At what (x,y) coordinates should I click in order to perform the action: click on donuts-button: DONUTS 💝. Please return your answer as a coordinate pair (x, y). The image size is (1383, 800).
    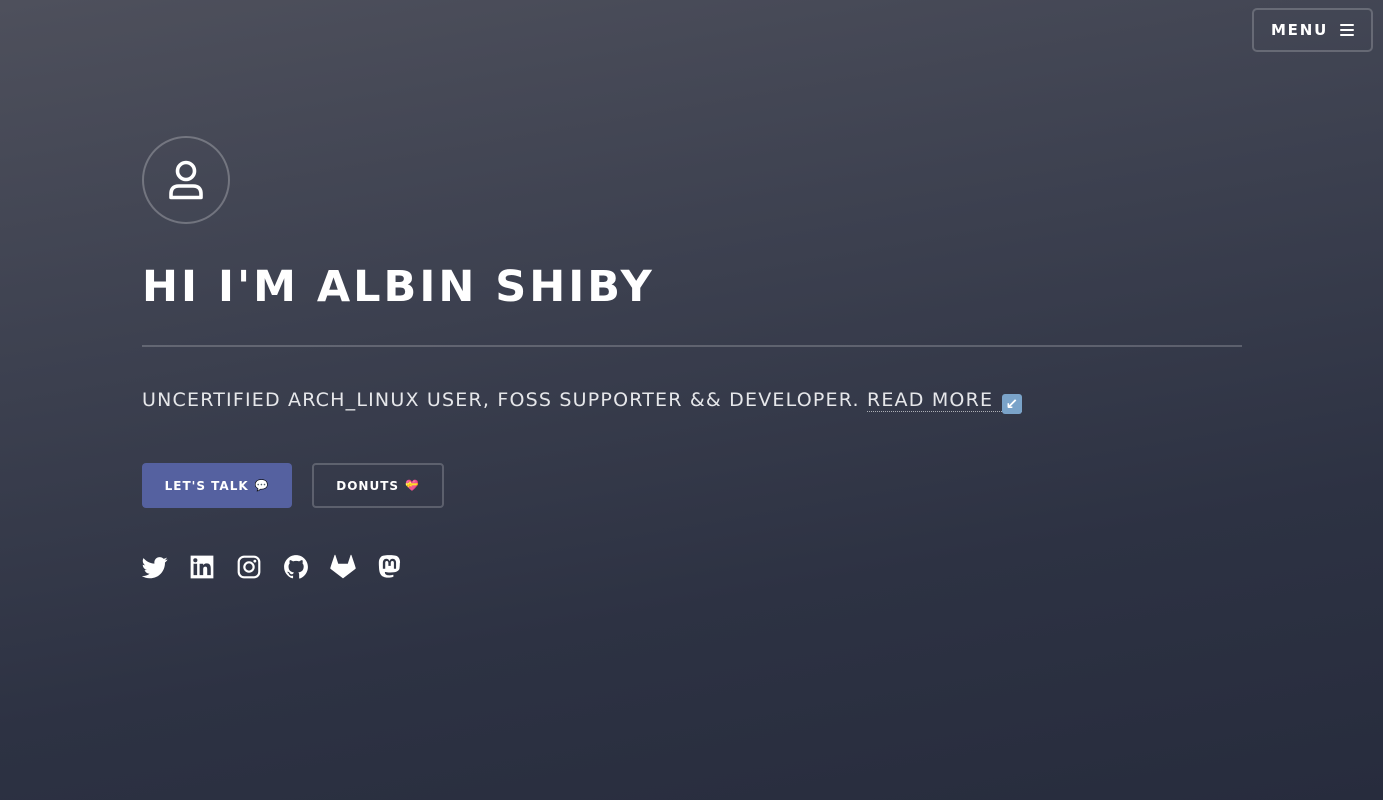
    Looking at the image, I should click on (378, 485).